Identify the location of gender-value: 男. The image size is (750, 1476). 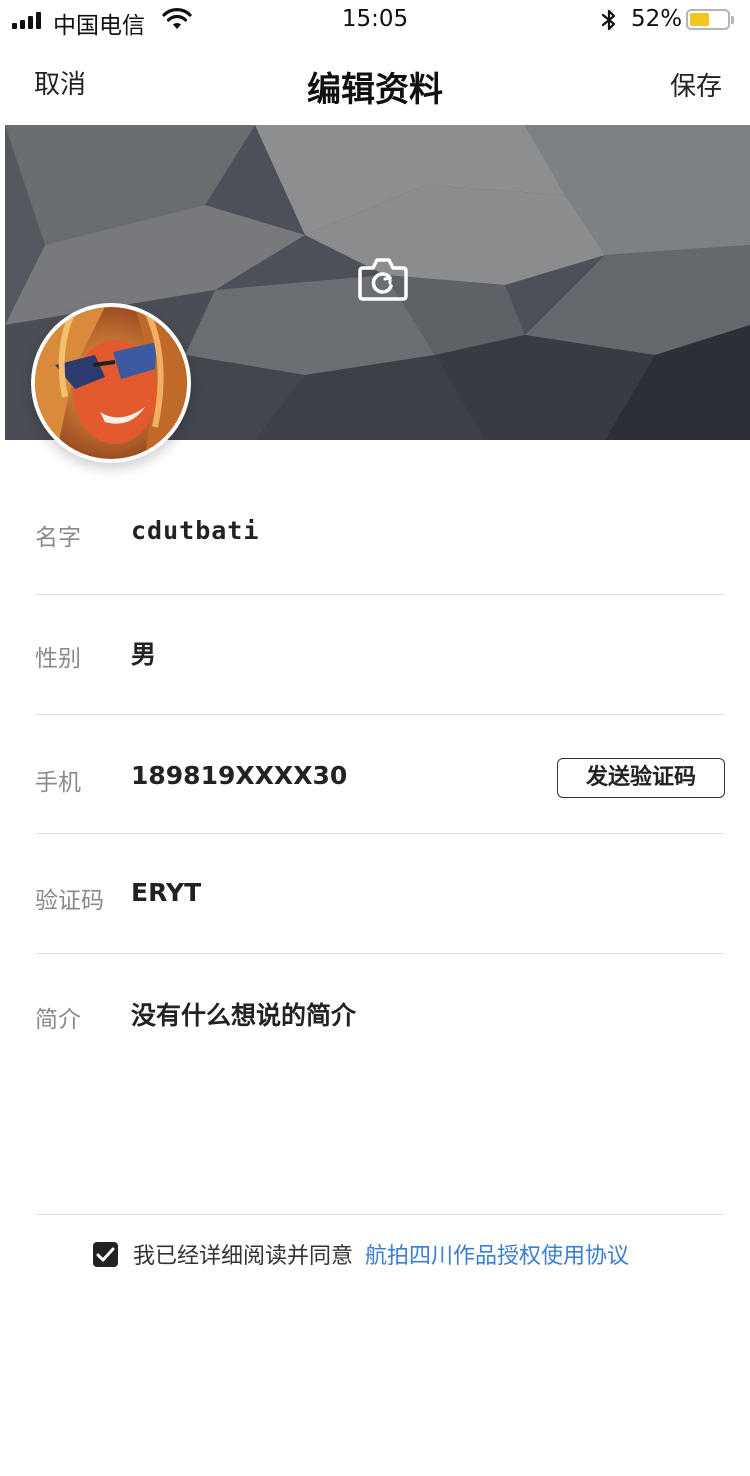
(143, 653).